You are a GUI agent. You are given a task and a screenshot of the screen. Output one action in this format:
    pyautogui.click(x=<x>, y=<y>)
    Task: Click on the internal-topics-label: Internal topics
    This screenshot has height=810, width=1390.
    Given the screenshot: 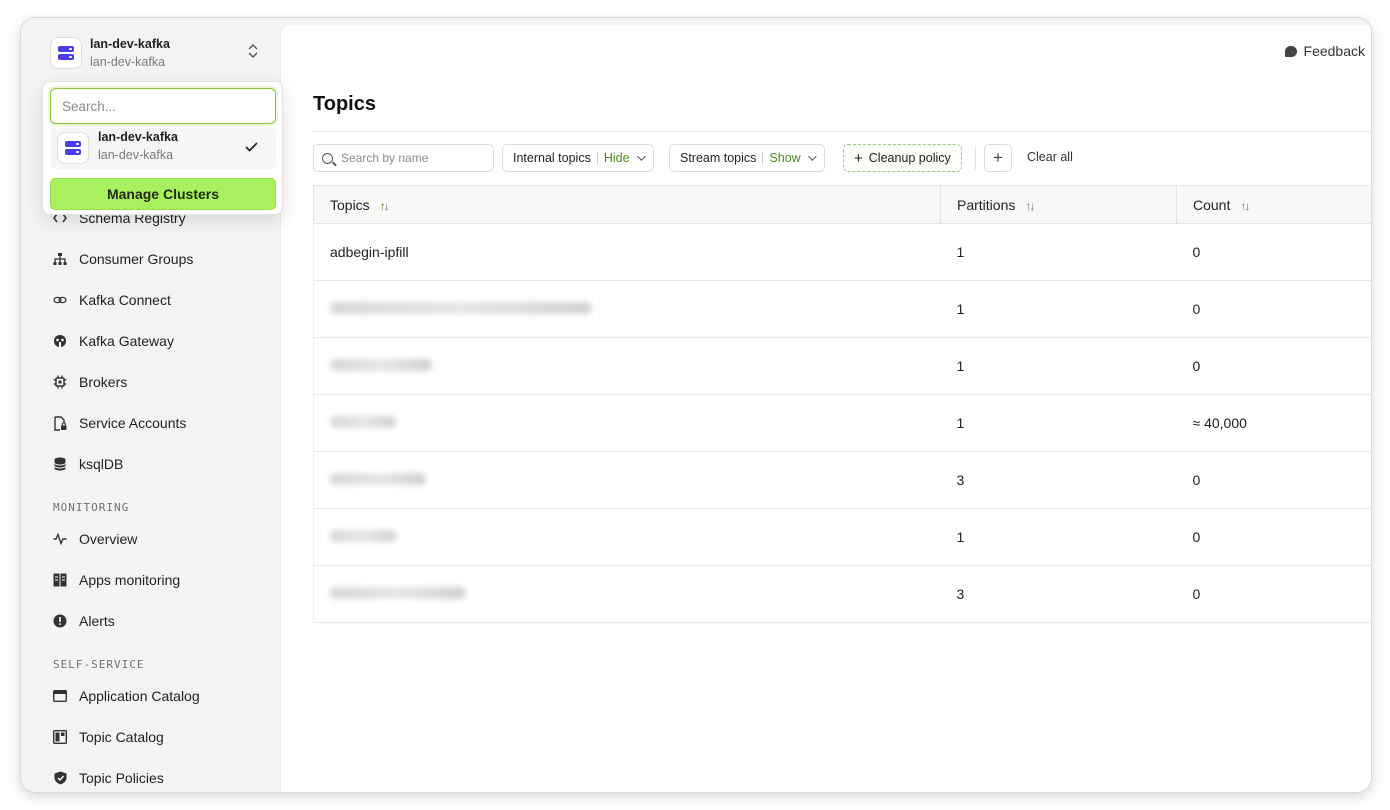 What is the action you would take?
    pyautogui.click(x=552, y=158)
    